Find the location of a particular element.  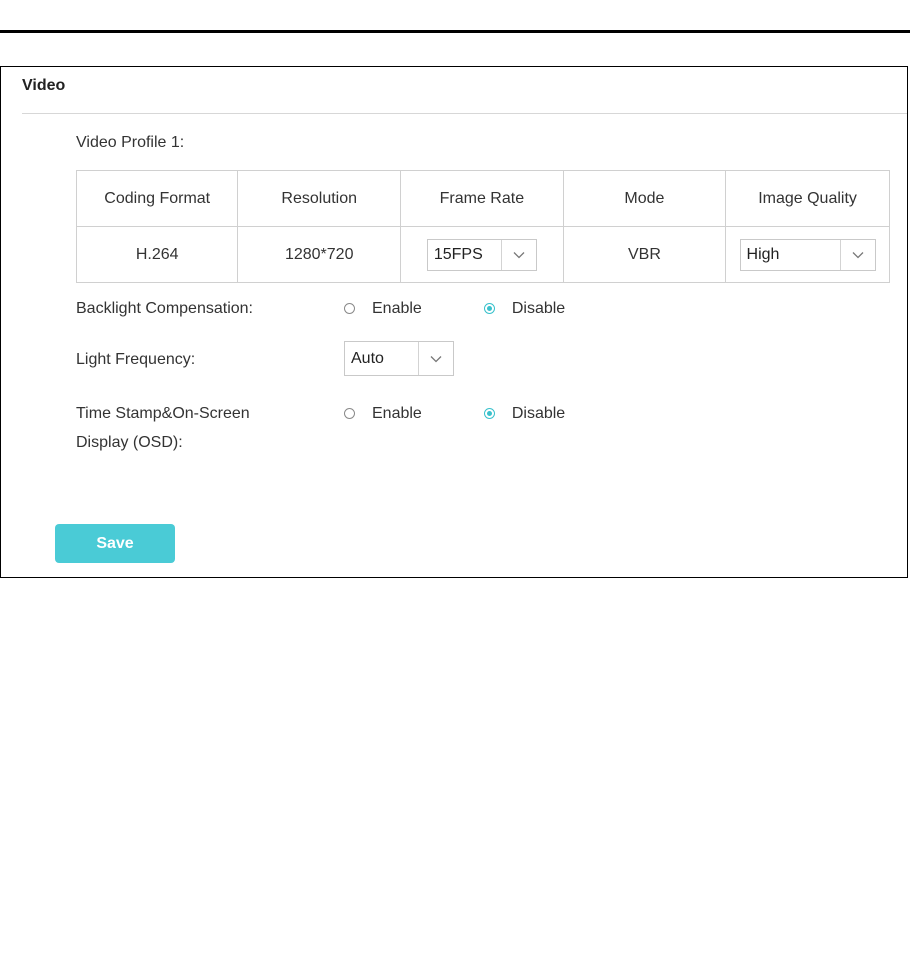

osd-disable-label: Disable is located at coordinates (538, 413).